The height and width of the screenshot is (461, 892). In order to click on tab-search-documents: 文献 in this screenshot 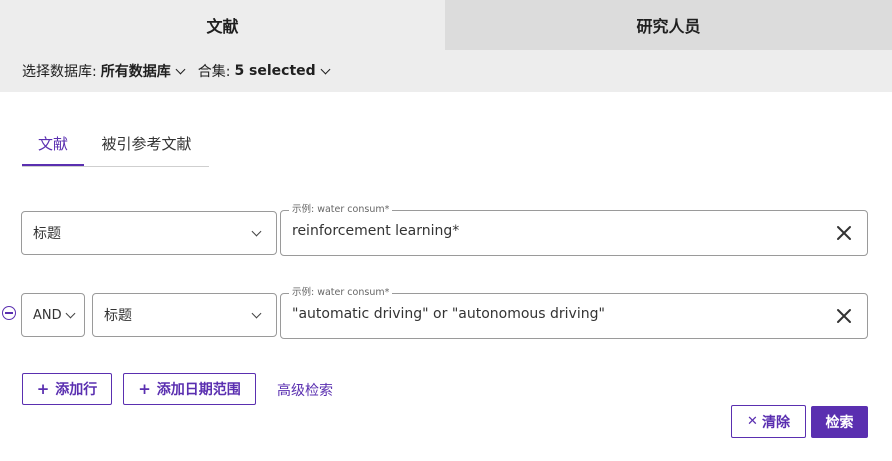, I will do `click(53, 144)`.